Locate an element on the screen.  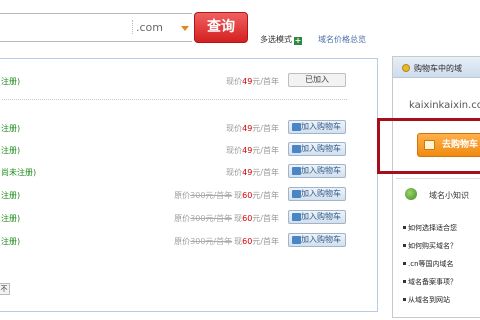
tip-link: .cn等国内域名 is located at coordinates (431, 264).